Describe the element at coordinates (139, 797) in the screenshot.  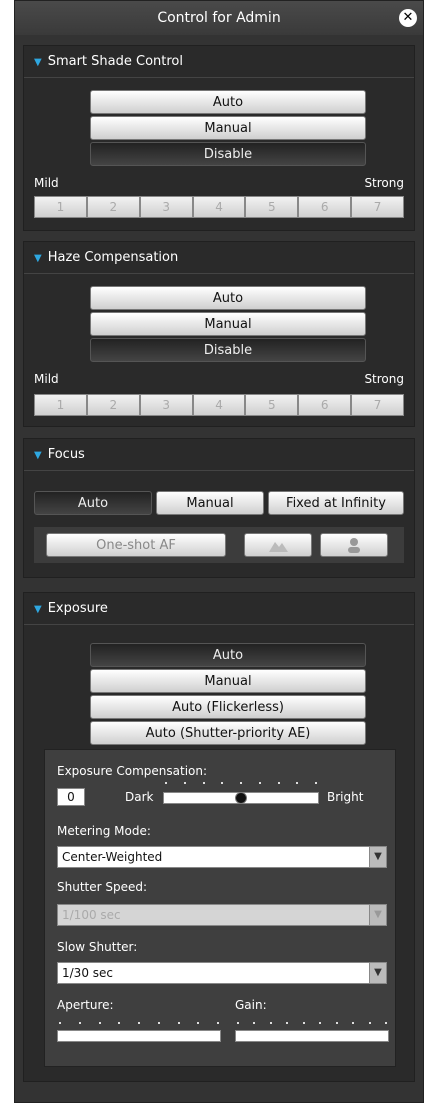
I see `dark-label: Dark` at that location.